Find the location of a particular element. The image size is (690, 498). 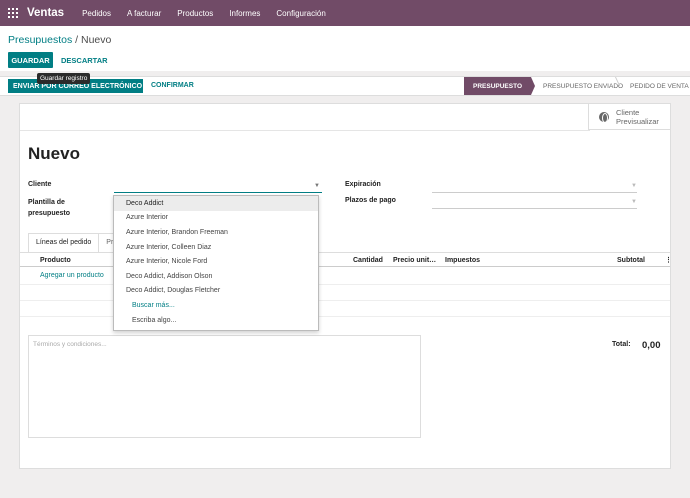

save-tooltip: Guardar registro is located at coordinates (64, 78).